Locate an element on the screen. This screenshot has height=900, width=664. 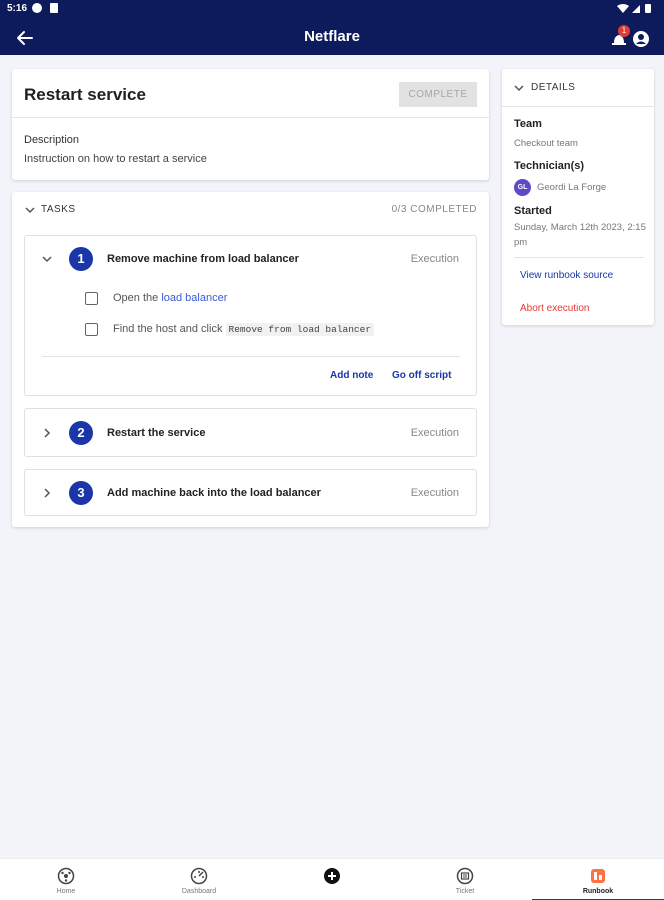
runbook-icon is located at coordinates (598, 876).